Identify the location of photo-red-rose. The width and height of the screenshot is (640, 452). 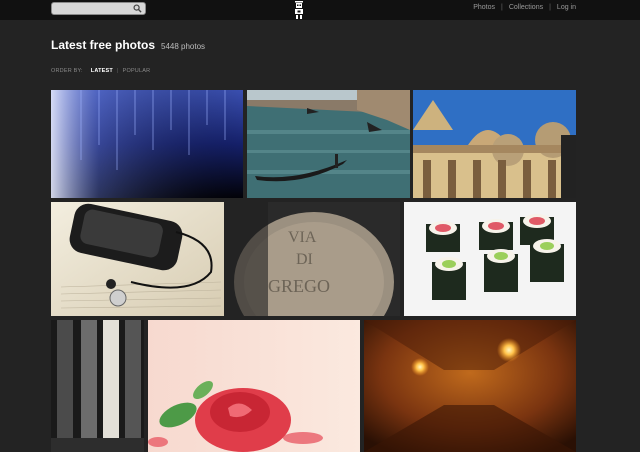
(254, 386).